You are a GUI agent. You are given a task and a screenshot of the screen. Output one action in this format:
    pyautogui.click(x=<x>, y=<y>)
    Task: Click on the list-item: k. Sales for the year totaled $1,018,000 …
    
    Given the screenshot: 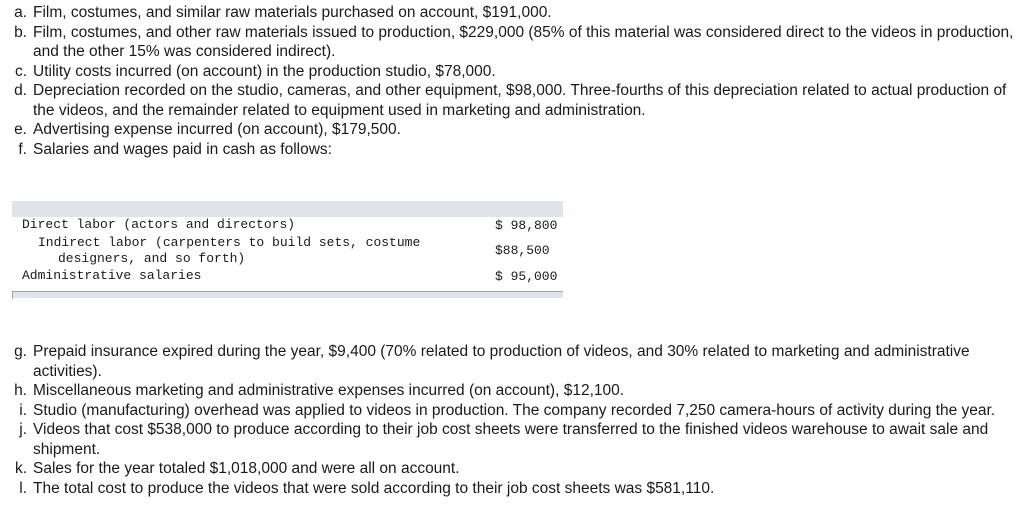 What is the action you would take?
    pyautogui.click(x=512, y=469)
    